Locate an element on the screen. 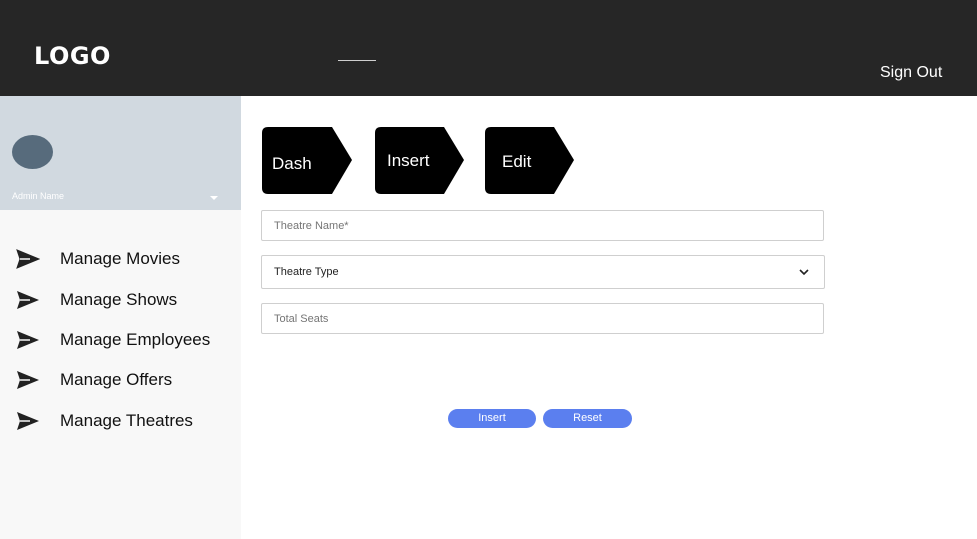 The width and height of the screenshot is (977, 539). sidebar-item-manage-employees: Manage Employees is located at coordinates (120, 341).